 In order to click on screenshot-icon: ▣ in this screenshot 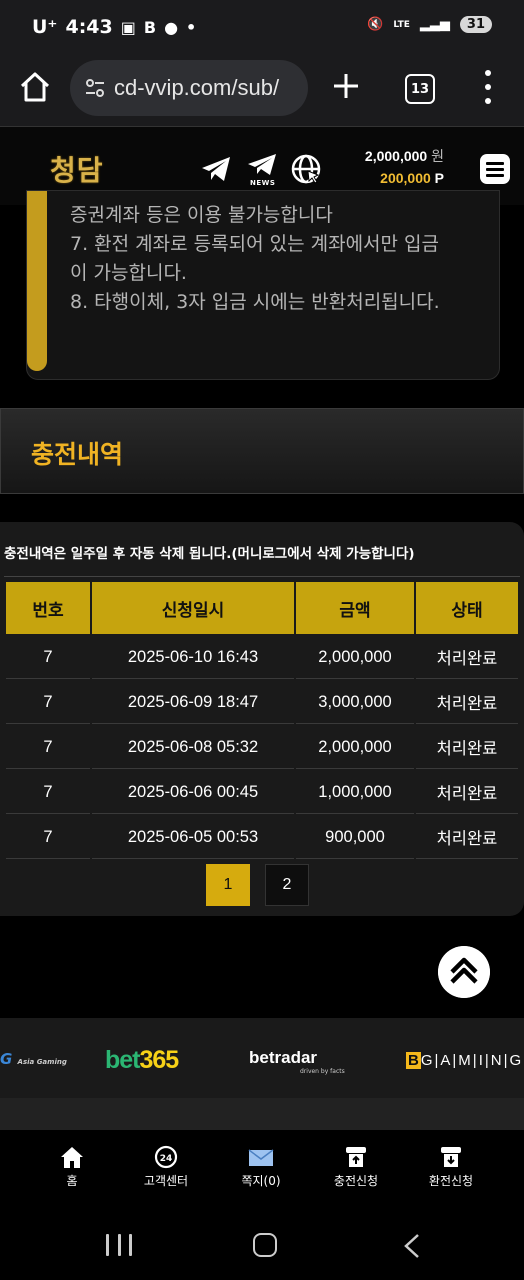, I will do `click(128, 27)`.